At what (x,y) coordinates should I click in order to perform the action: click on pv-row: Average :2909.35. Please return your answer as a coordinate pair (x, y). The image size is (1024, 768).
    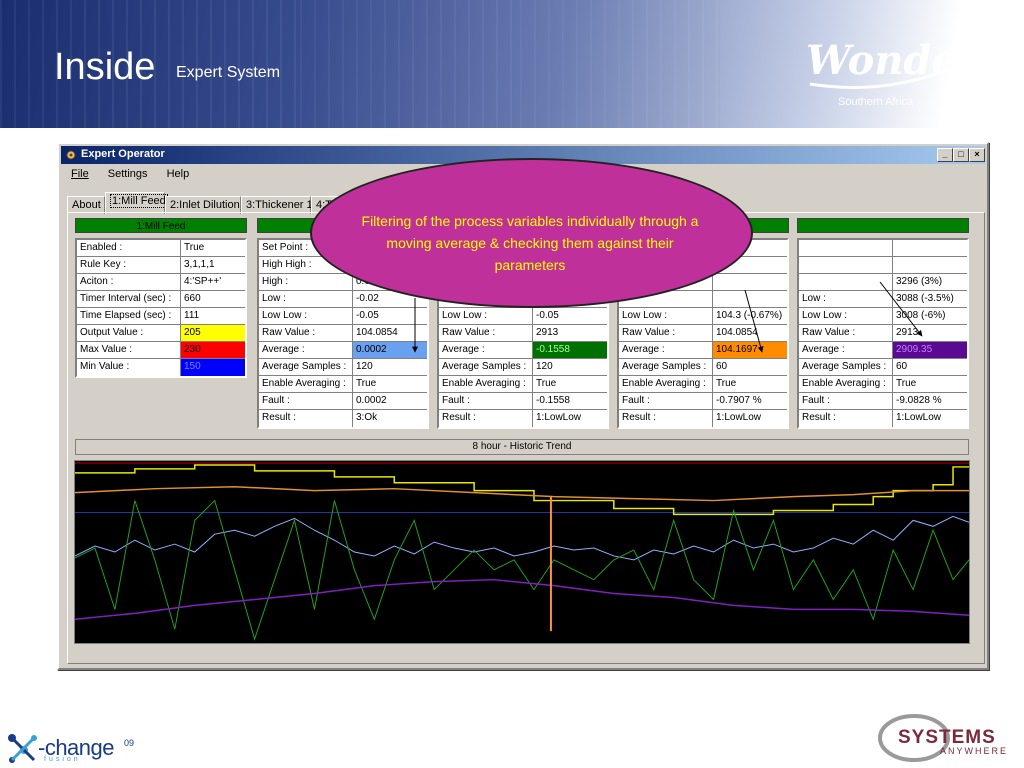
    Looking at the image, I should click on (883, 350).